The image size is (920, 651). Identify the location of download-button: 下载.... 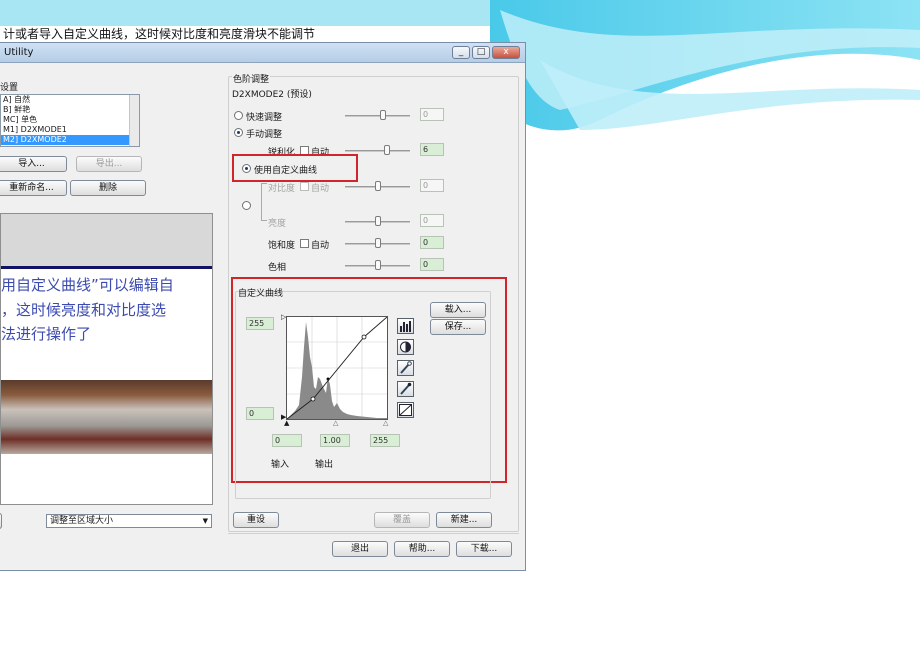
(484, 549).